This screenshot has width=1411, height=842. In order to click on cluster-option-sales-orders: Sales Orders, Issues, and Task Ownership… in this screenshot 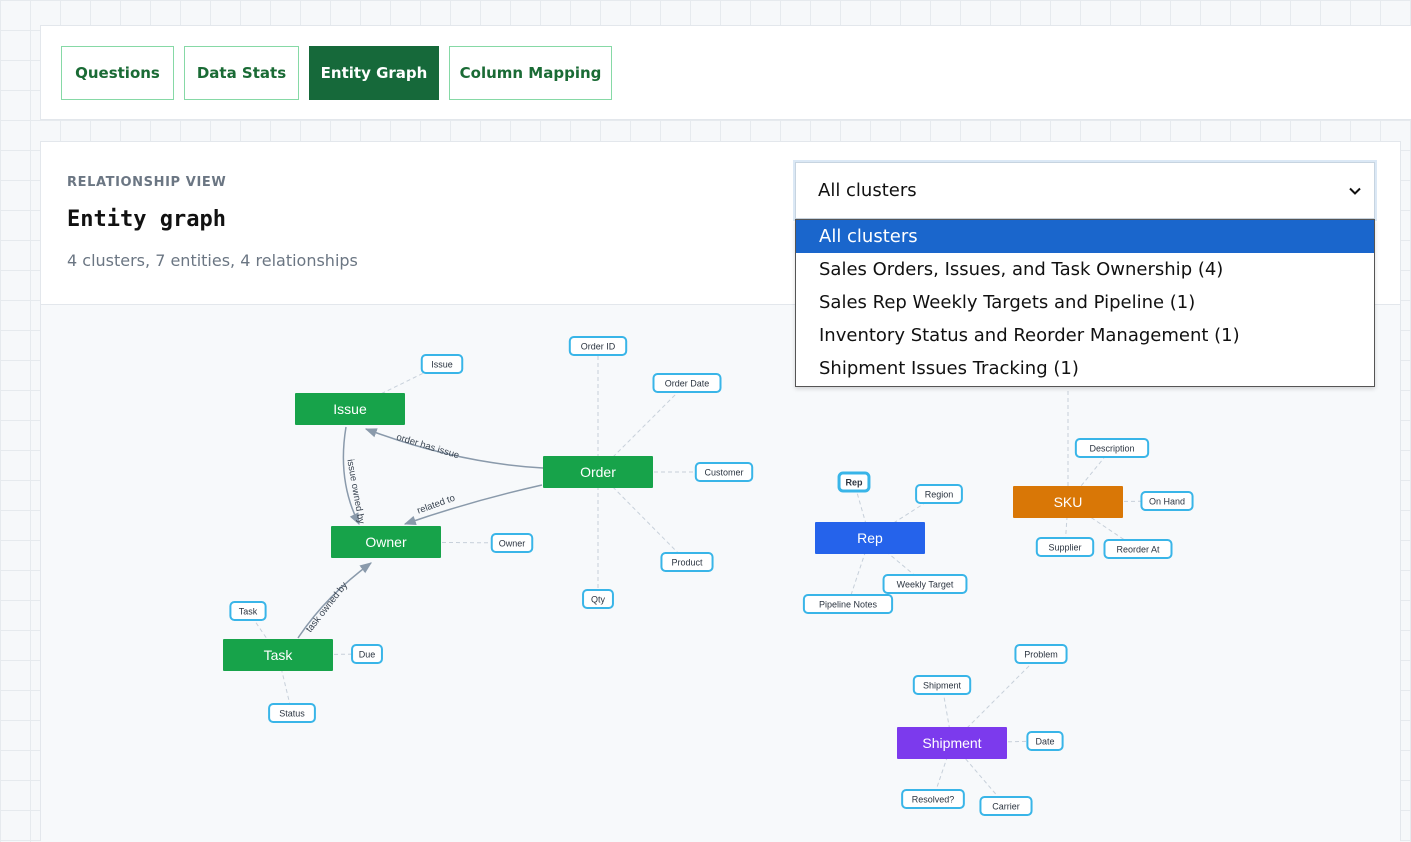, I will do `click(1085, 269)`.